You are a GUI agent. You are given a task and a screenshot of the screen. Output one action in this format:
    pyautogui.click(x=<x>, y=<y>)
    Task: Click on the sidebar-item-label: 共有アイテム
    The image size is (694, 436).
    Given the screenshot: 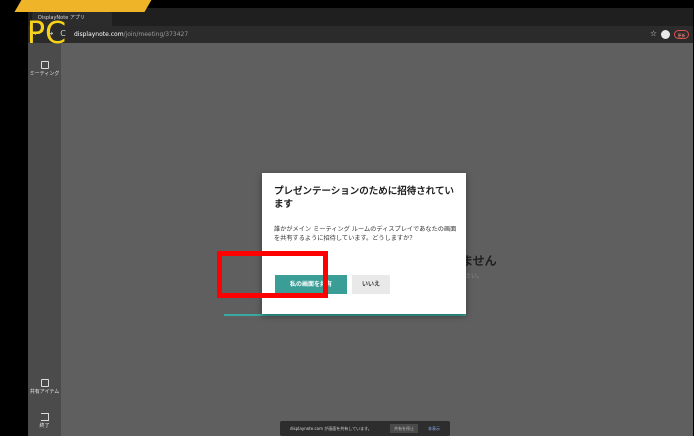 What is the action you would take?
    pyautogui.click(x=44, y=392)
    